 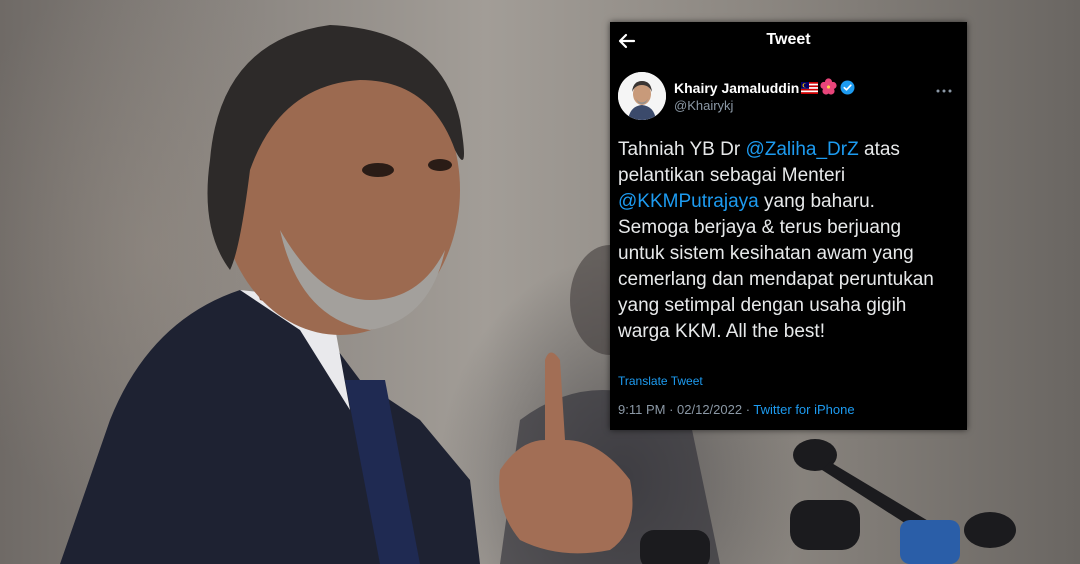 I want to click on tweet-source-link: Twitter for iPhone, so click(x=803, y=409).